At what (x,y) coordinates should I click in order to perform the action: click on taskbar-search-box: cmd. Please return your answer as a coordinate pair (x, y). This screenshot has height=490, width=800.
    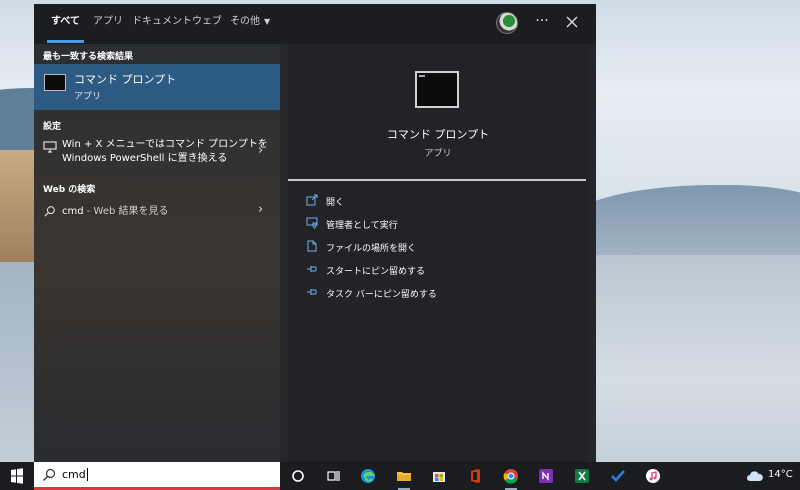
    Looking at the image, I should click on (157, 476).